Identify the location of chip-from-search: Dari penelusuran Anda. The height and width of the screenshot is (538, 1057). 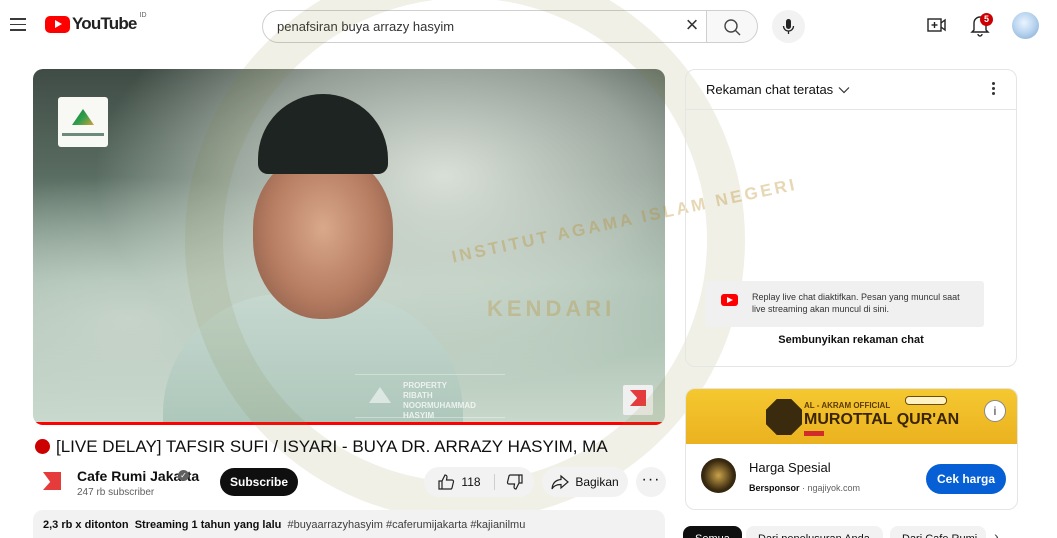
(814, 532).